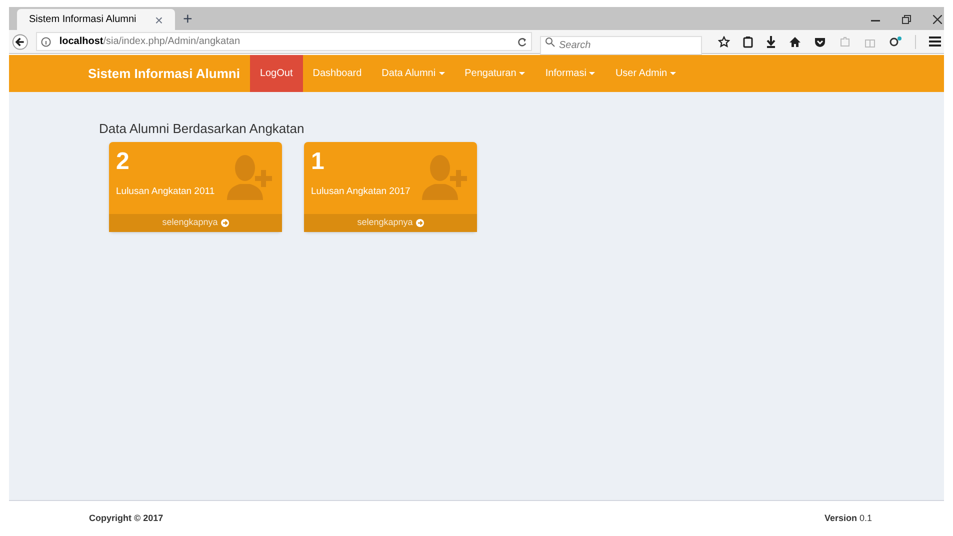 The image size is (953, 536). What do you see at coordinates (337, 73) in the screenshot?
I see `nav-link: Dashboard` at bounding box center [337, 73].